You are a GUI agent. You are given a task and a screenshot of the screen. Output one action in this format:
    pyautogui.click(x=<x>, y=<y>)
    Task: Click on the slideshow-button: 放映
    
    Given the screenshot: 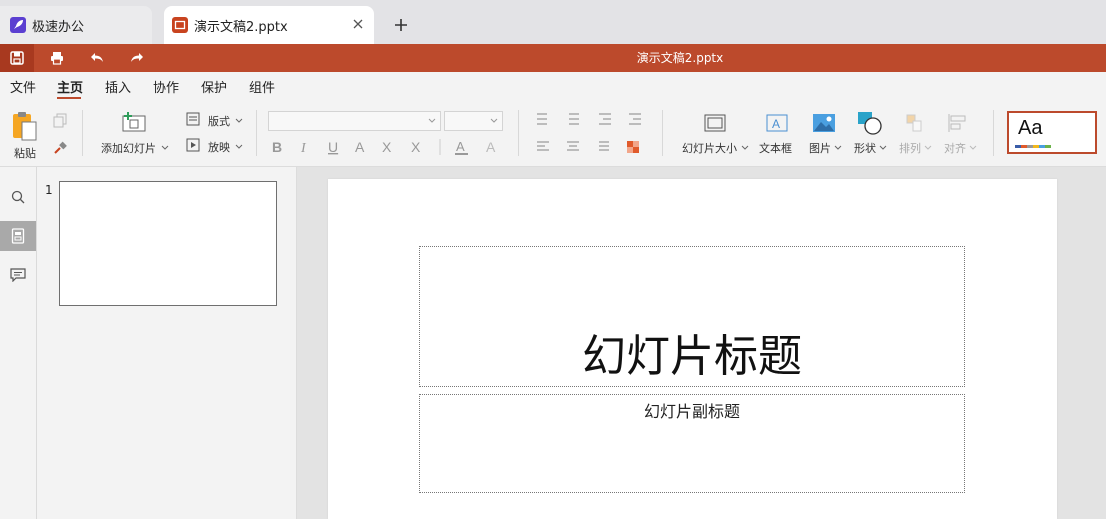 What is the action you would take?
    pyautogui.click(x=219, y=147)
    